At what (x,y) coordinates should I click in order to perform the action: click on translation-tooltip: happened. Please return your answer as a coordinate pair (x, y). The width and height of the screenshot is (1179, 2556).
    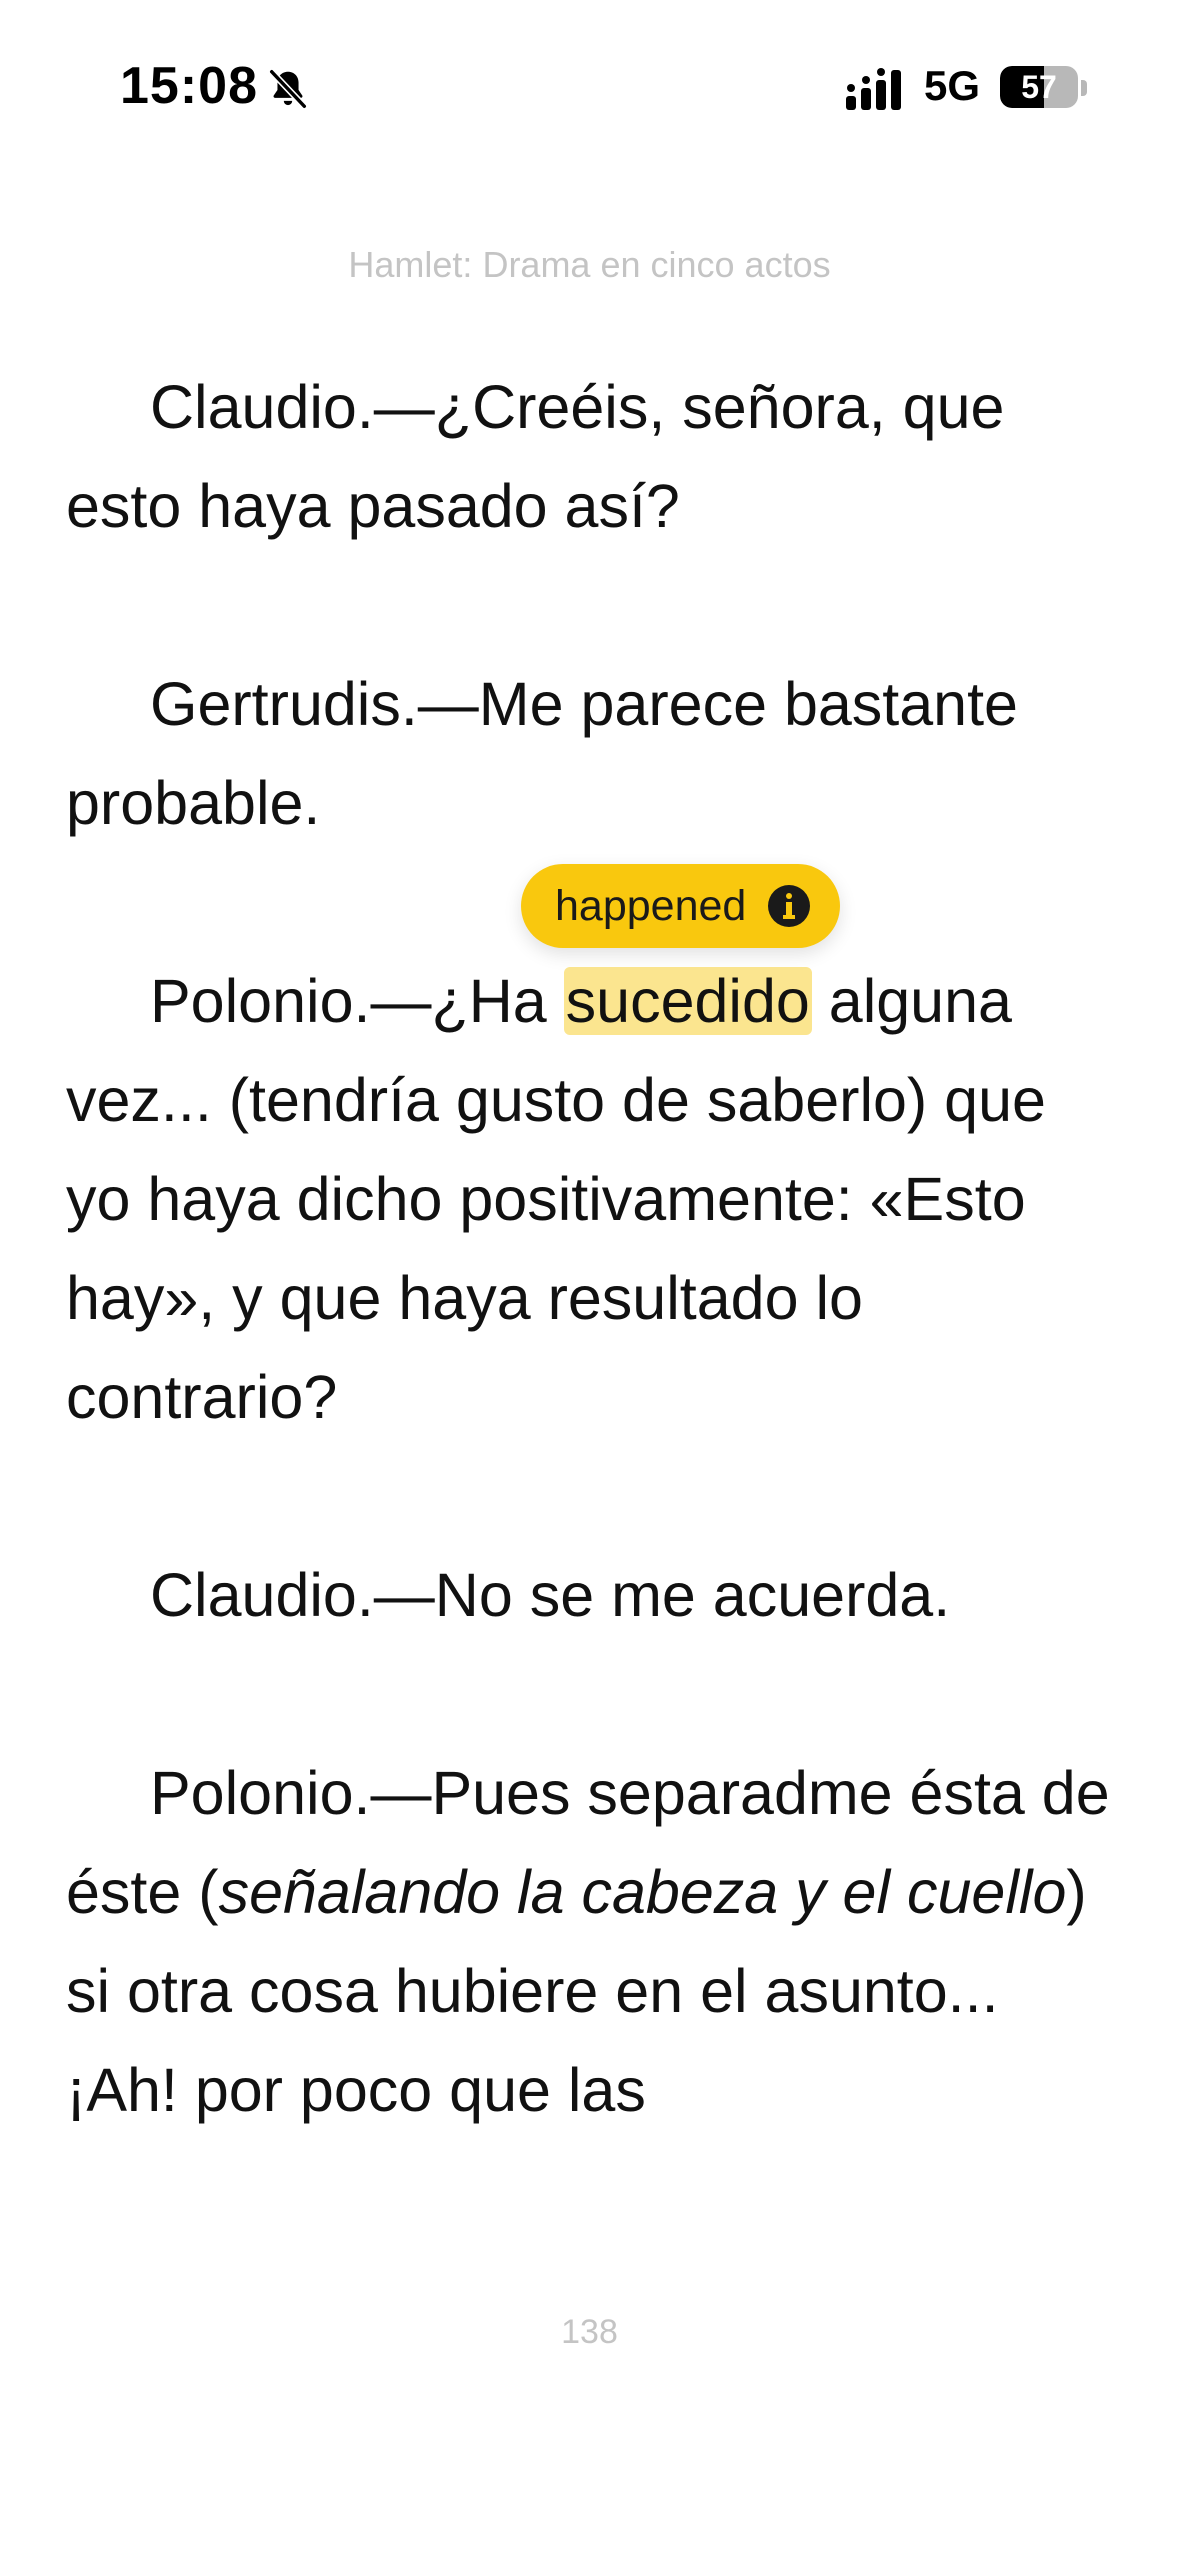
    Looking at the image, I should click on (681, 906).